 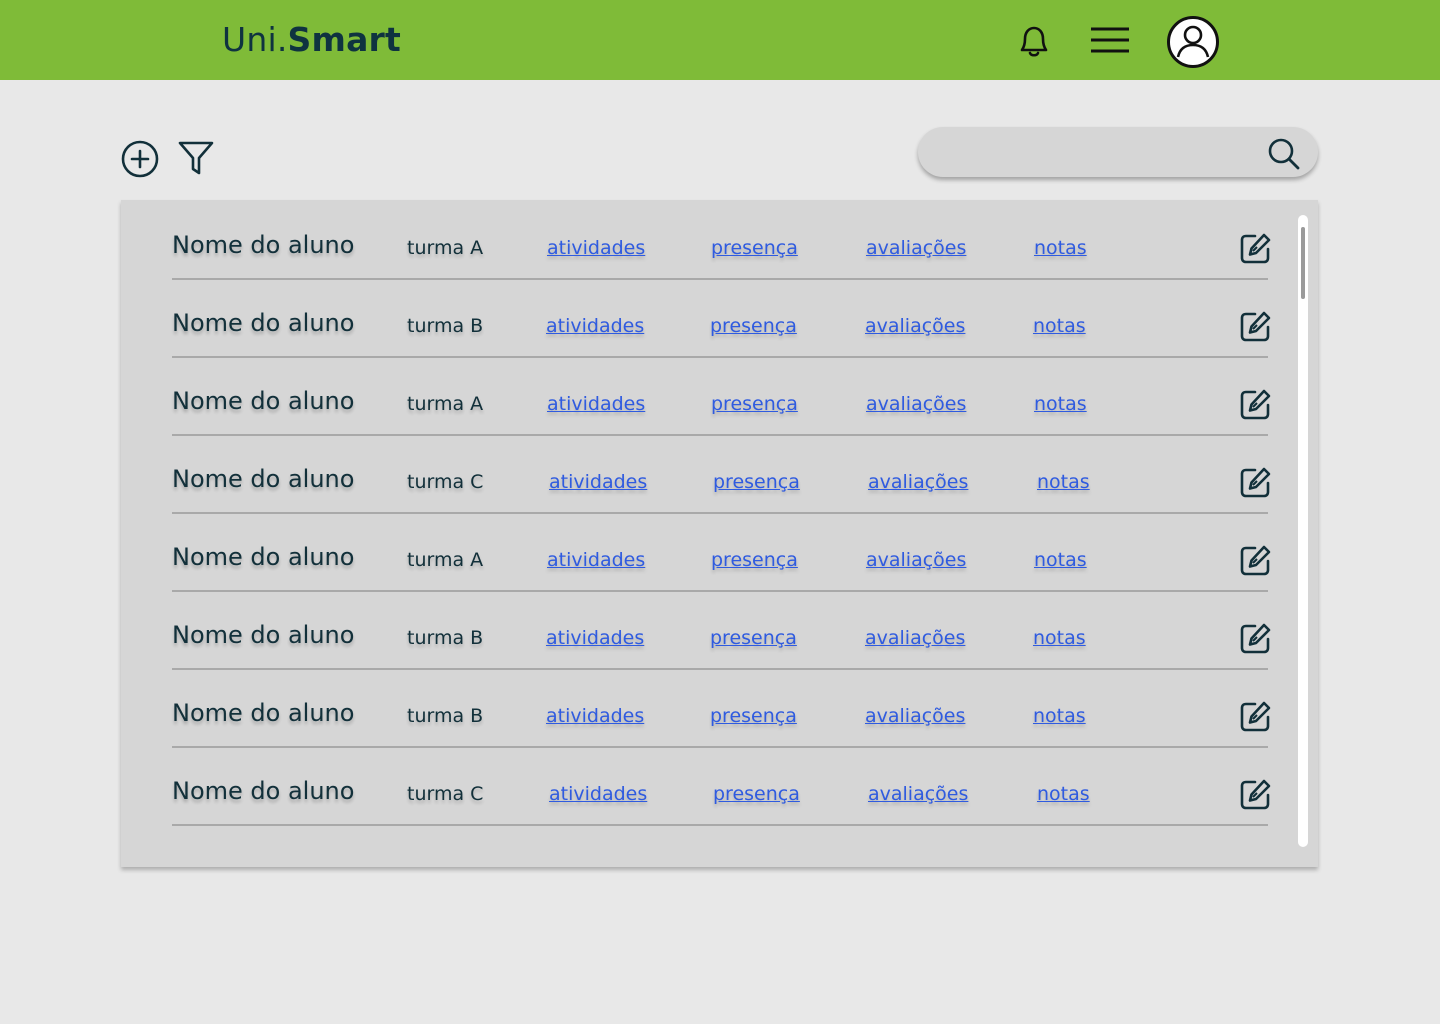 I want to click on bell-icon, so click(x=1034, y=42).